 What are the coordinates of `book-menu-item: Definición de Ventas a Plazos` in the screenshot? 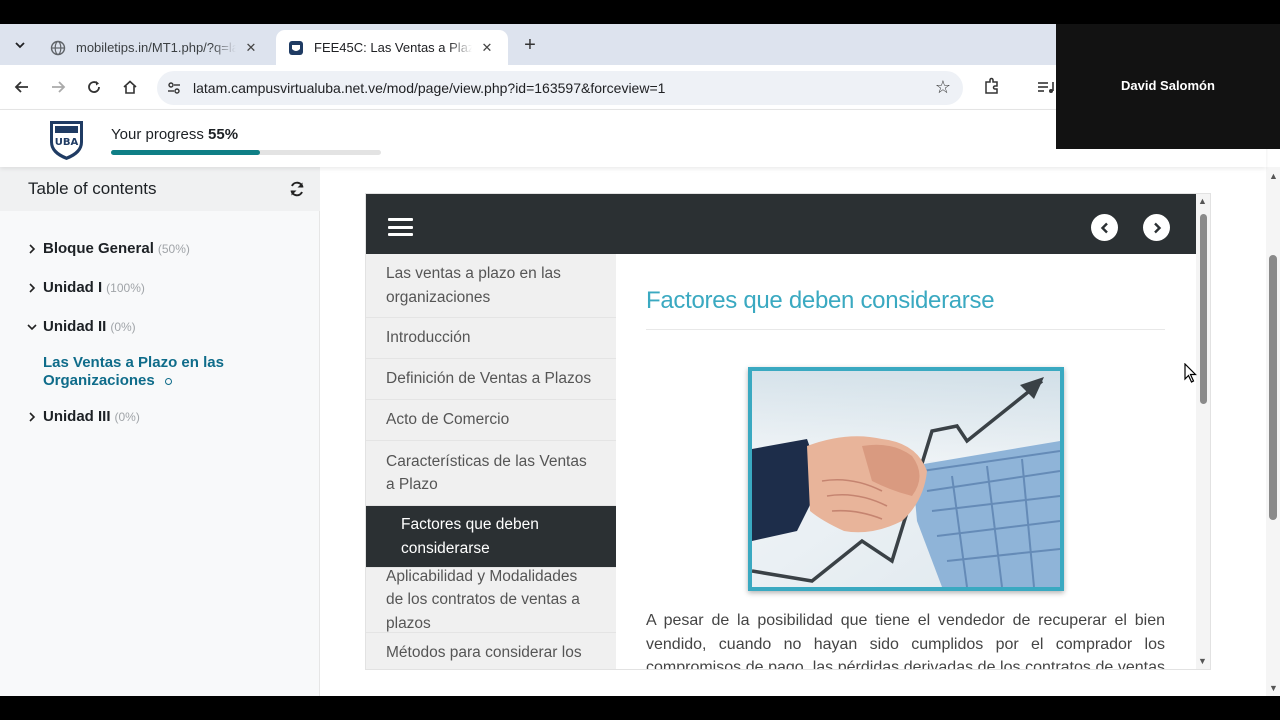 It's located at (491, 379).